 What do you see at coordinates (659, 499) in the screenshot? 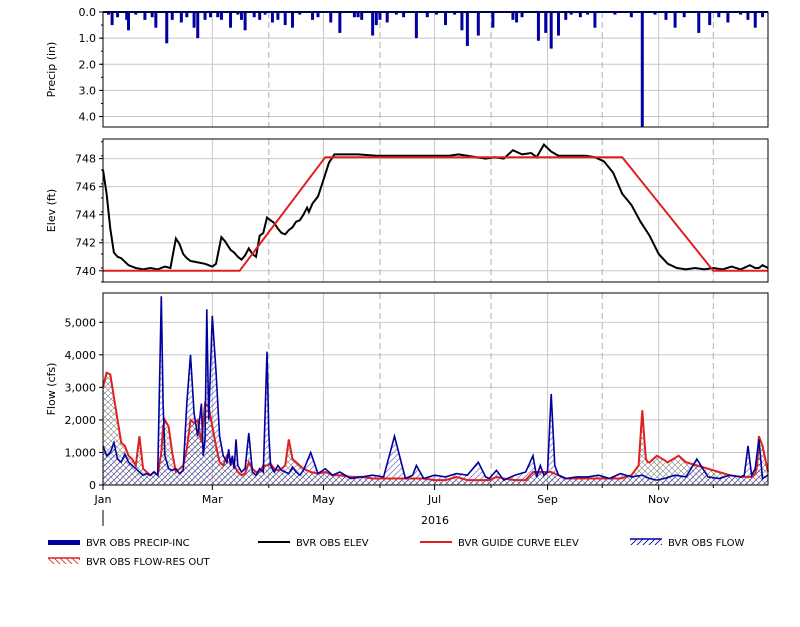
I see `x-tick-label: Nov` at bounding box center [659, 499].